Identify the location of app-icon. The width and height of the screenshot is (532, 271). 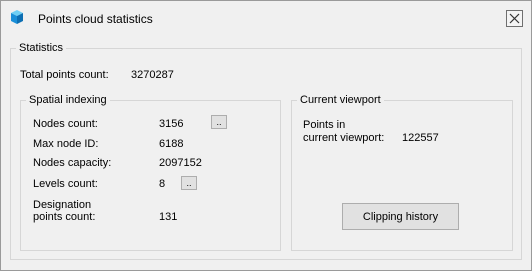
(17, 17).